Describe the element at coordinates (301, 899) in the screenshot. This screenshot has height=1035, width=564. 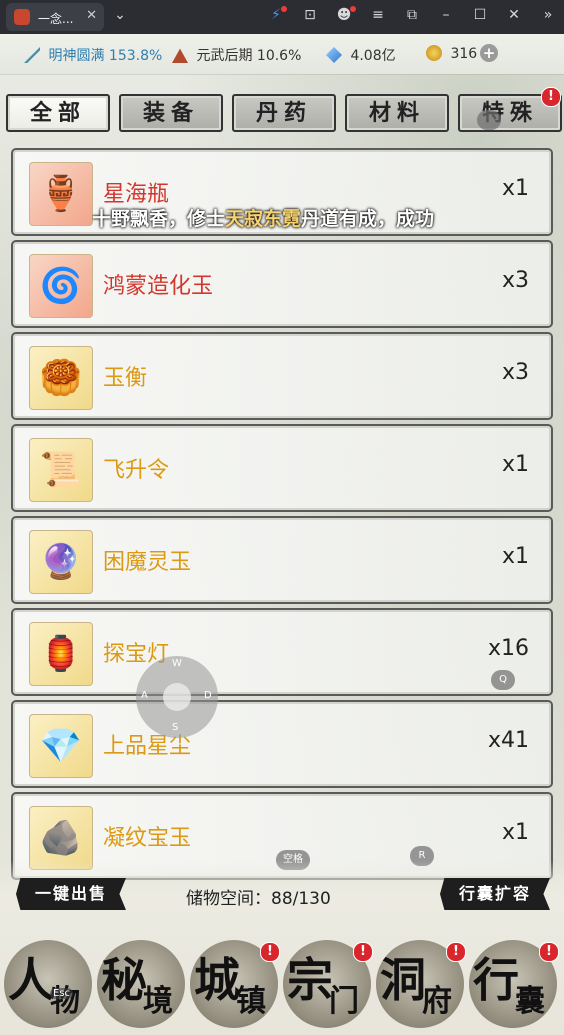
I see `storage-value: 88/130` at that location.